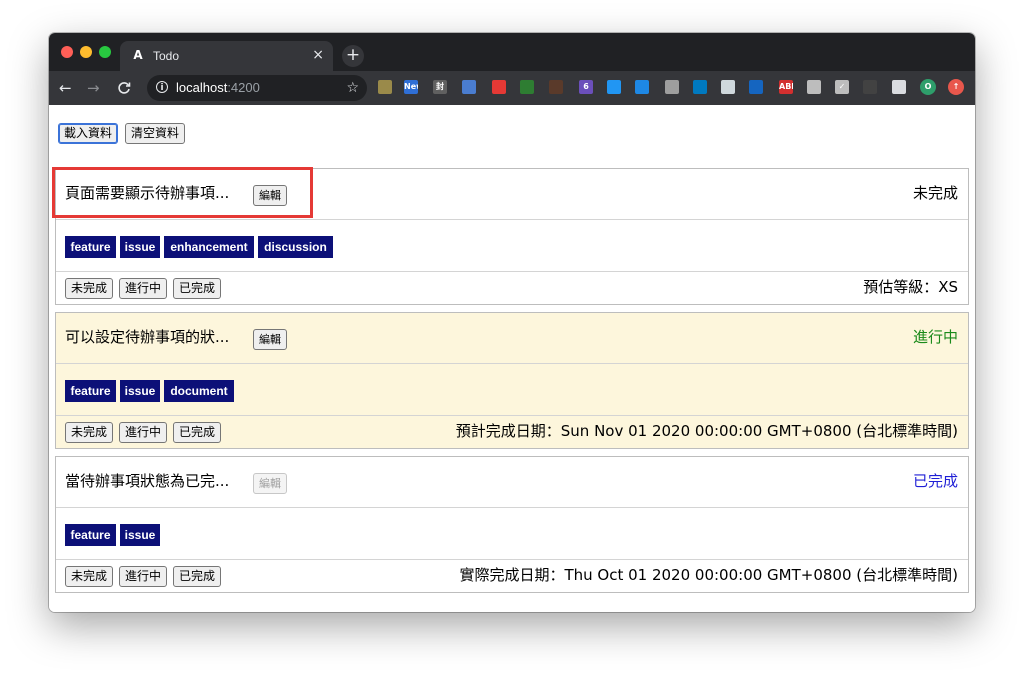  What do you see at coordinates (295, 247) in the screenshot?
I see `tag-badge: discussion` at bounding box center [295, 247].